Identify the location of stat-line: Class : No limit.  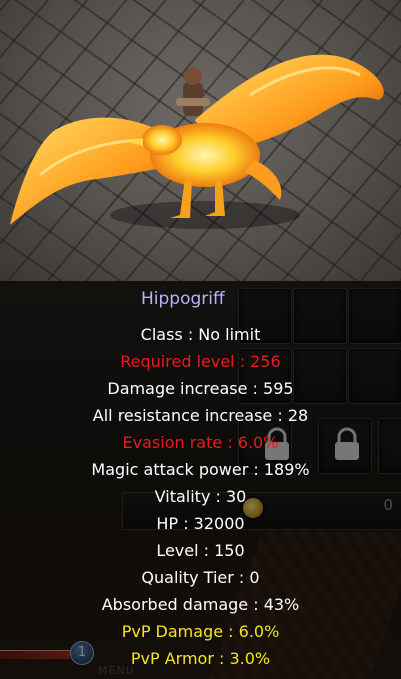
(200, 334).